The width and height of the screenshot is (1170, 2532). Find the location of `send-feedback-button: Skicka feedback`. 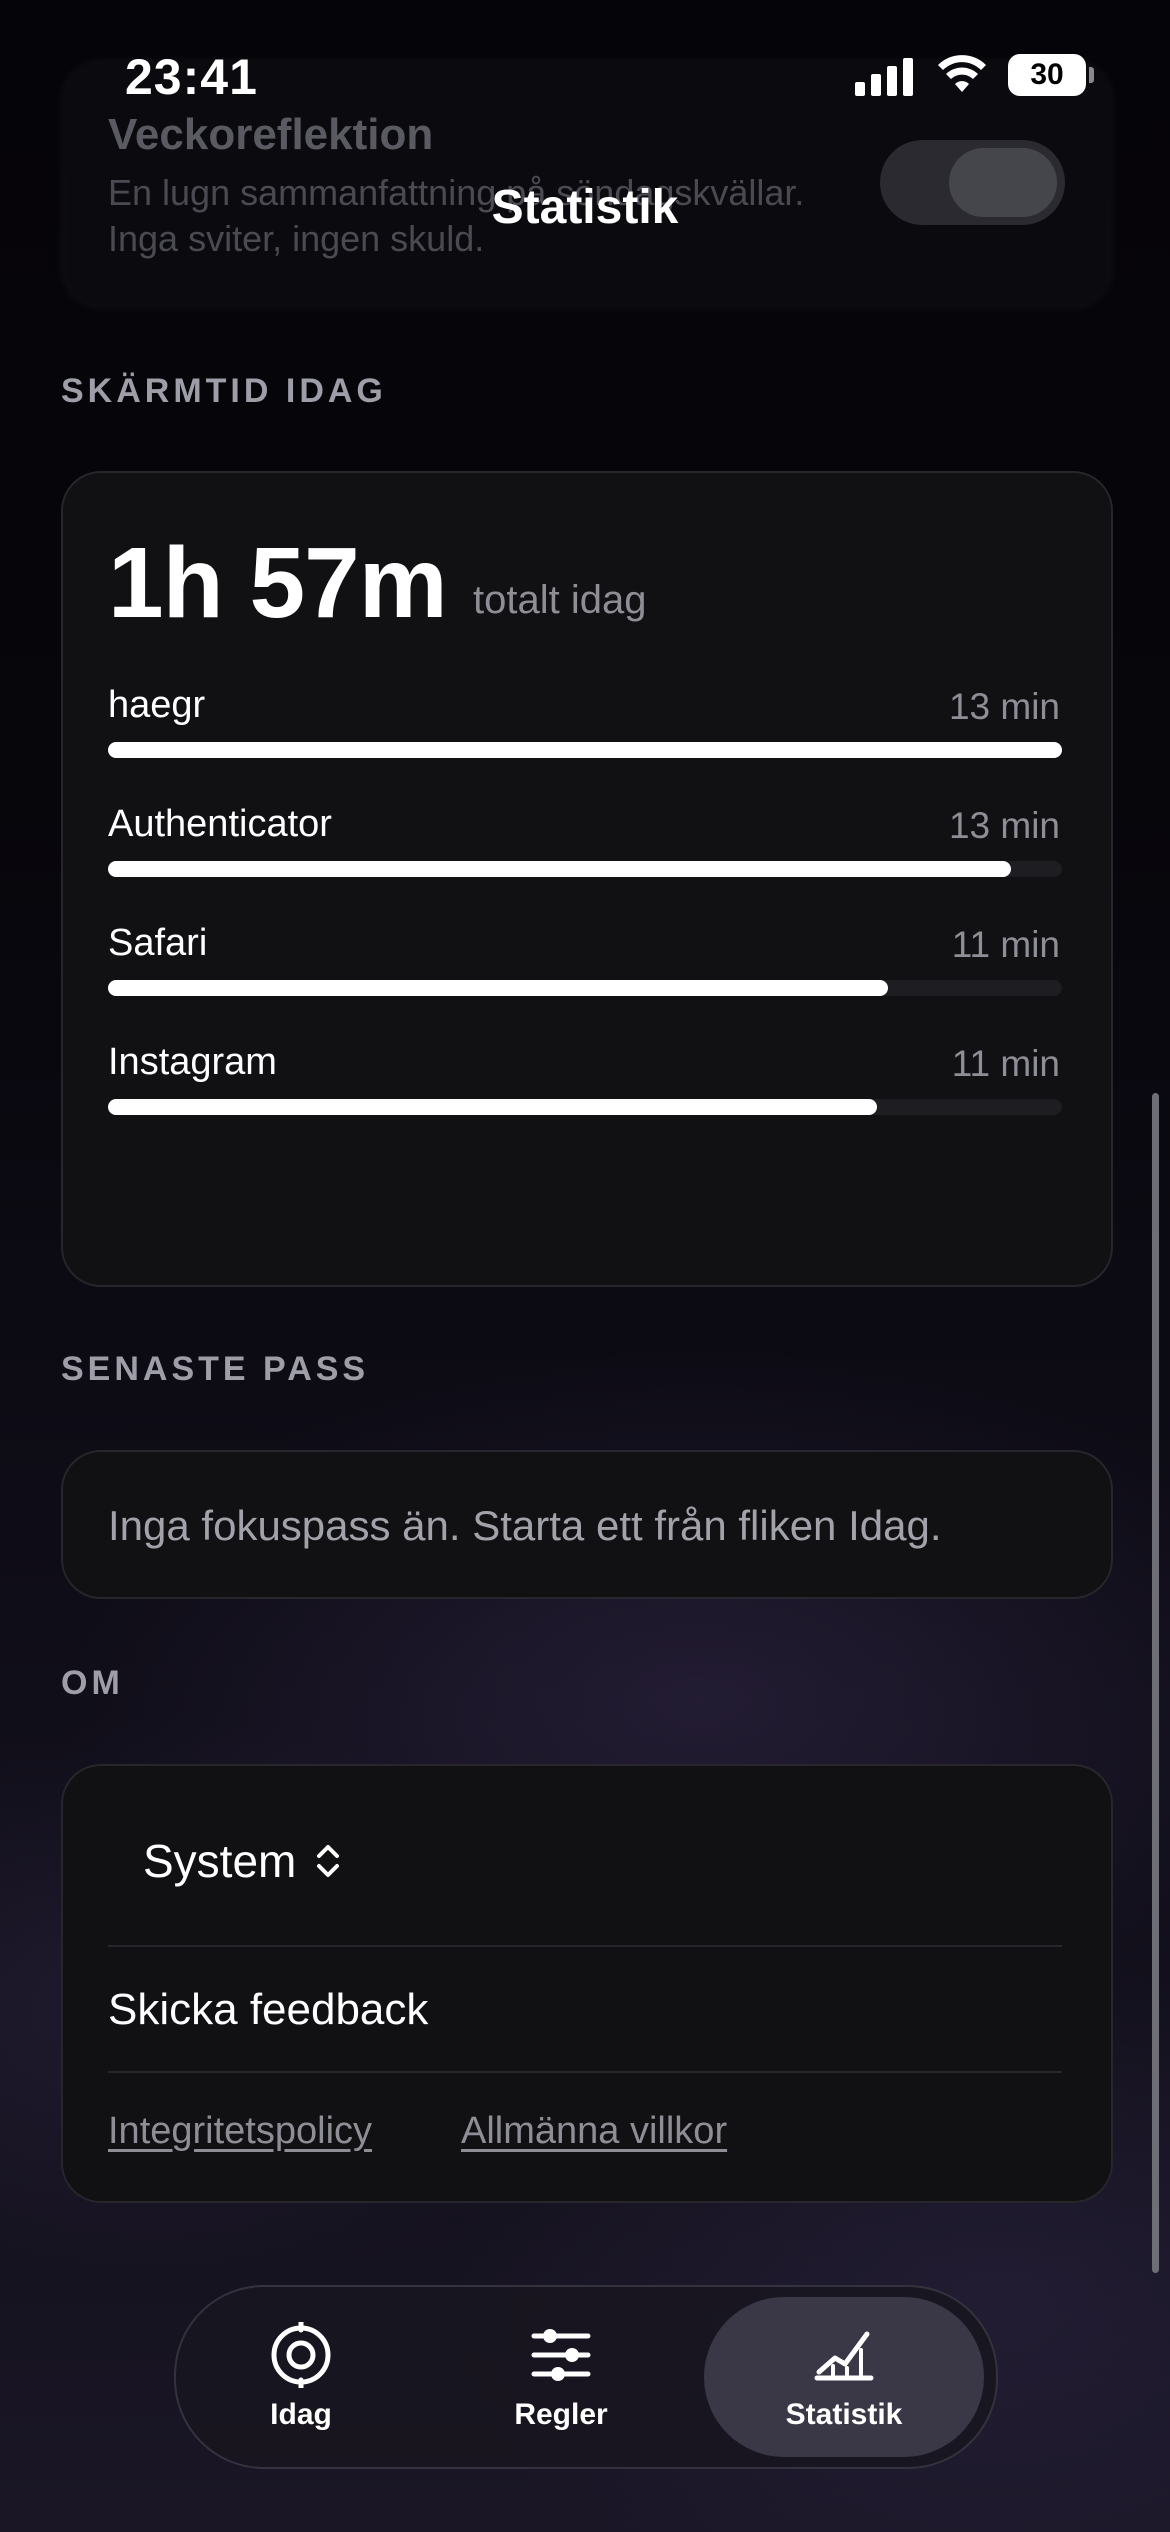

send-feedback-button: Skicka feedback is located at coordinates (268, 2010).